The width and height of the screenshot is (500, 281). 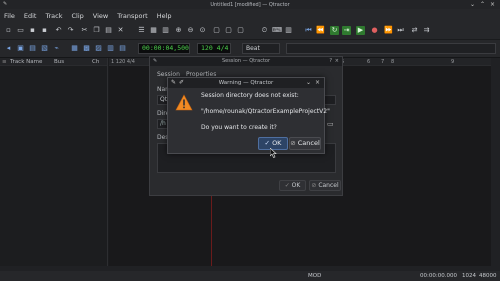 What do you see at coordinates (96, 30) in the screenshot?
I see `copy-icon: ❐` at bounding box center [96, 30].